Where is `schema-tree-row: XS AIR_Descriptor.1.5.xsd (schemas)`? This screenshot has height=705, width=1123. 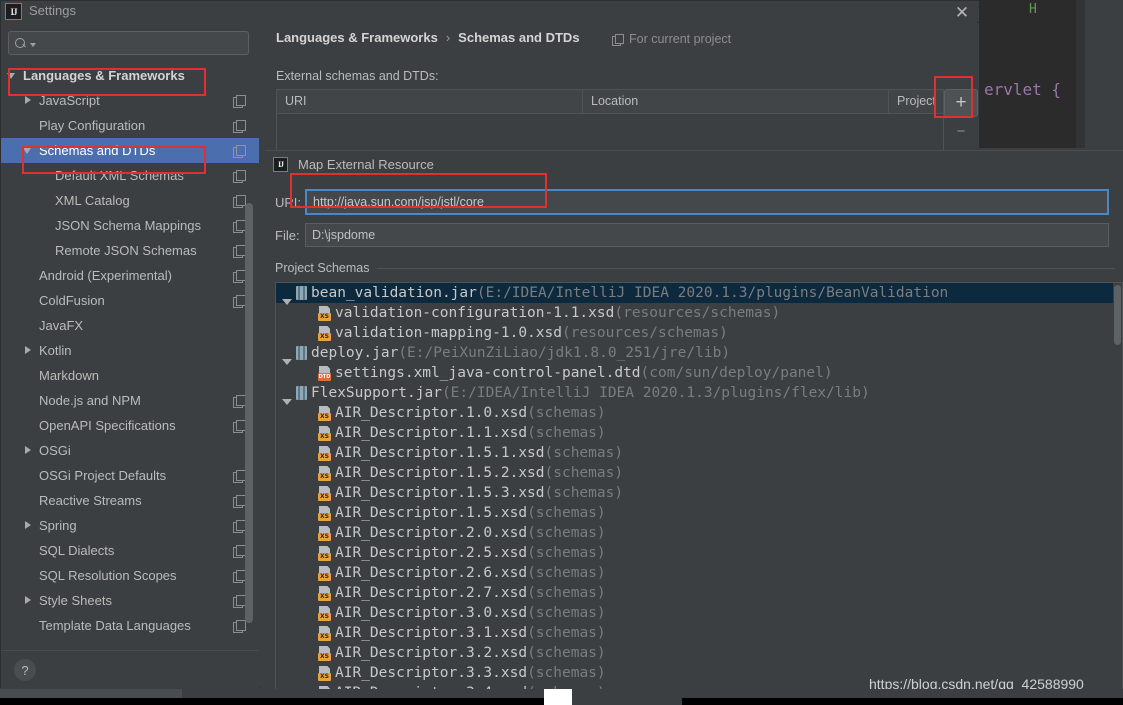 schema-tree-row: XS AIR_Descriptor.1.5.xsd (schemas) is located at coordinates (699, 513).